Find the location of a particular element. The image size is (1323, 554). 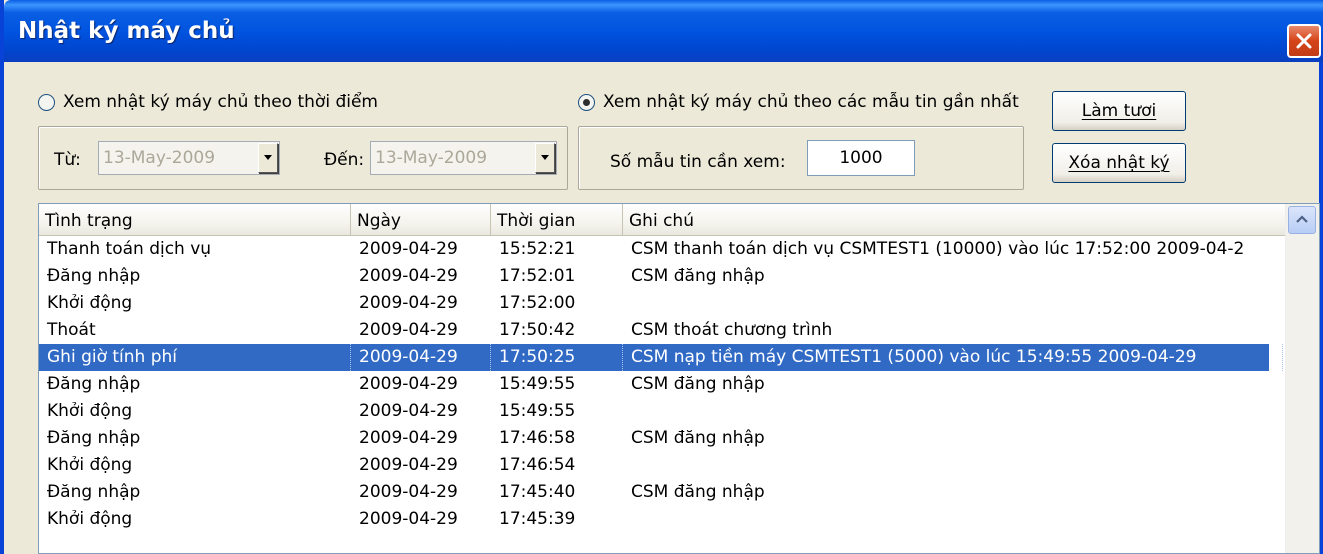

title-bar: Nhật ký máy chủ is located at coordinates (663, 31).